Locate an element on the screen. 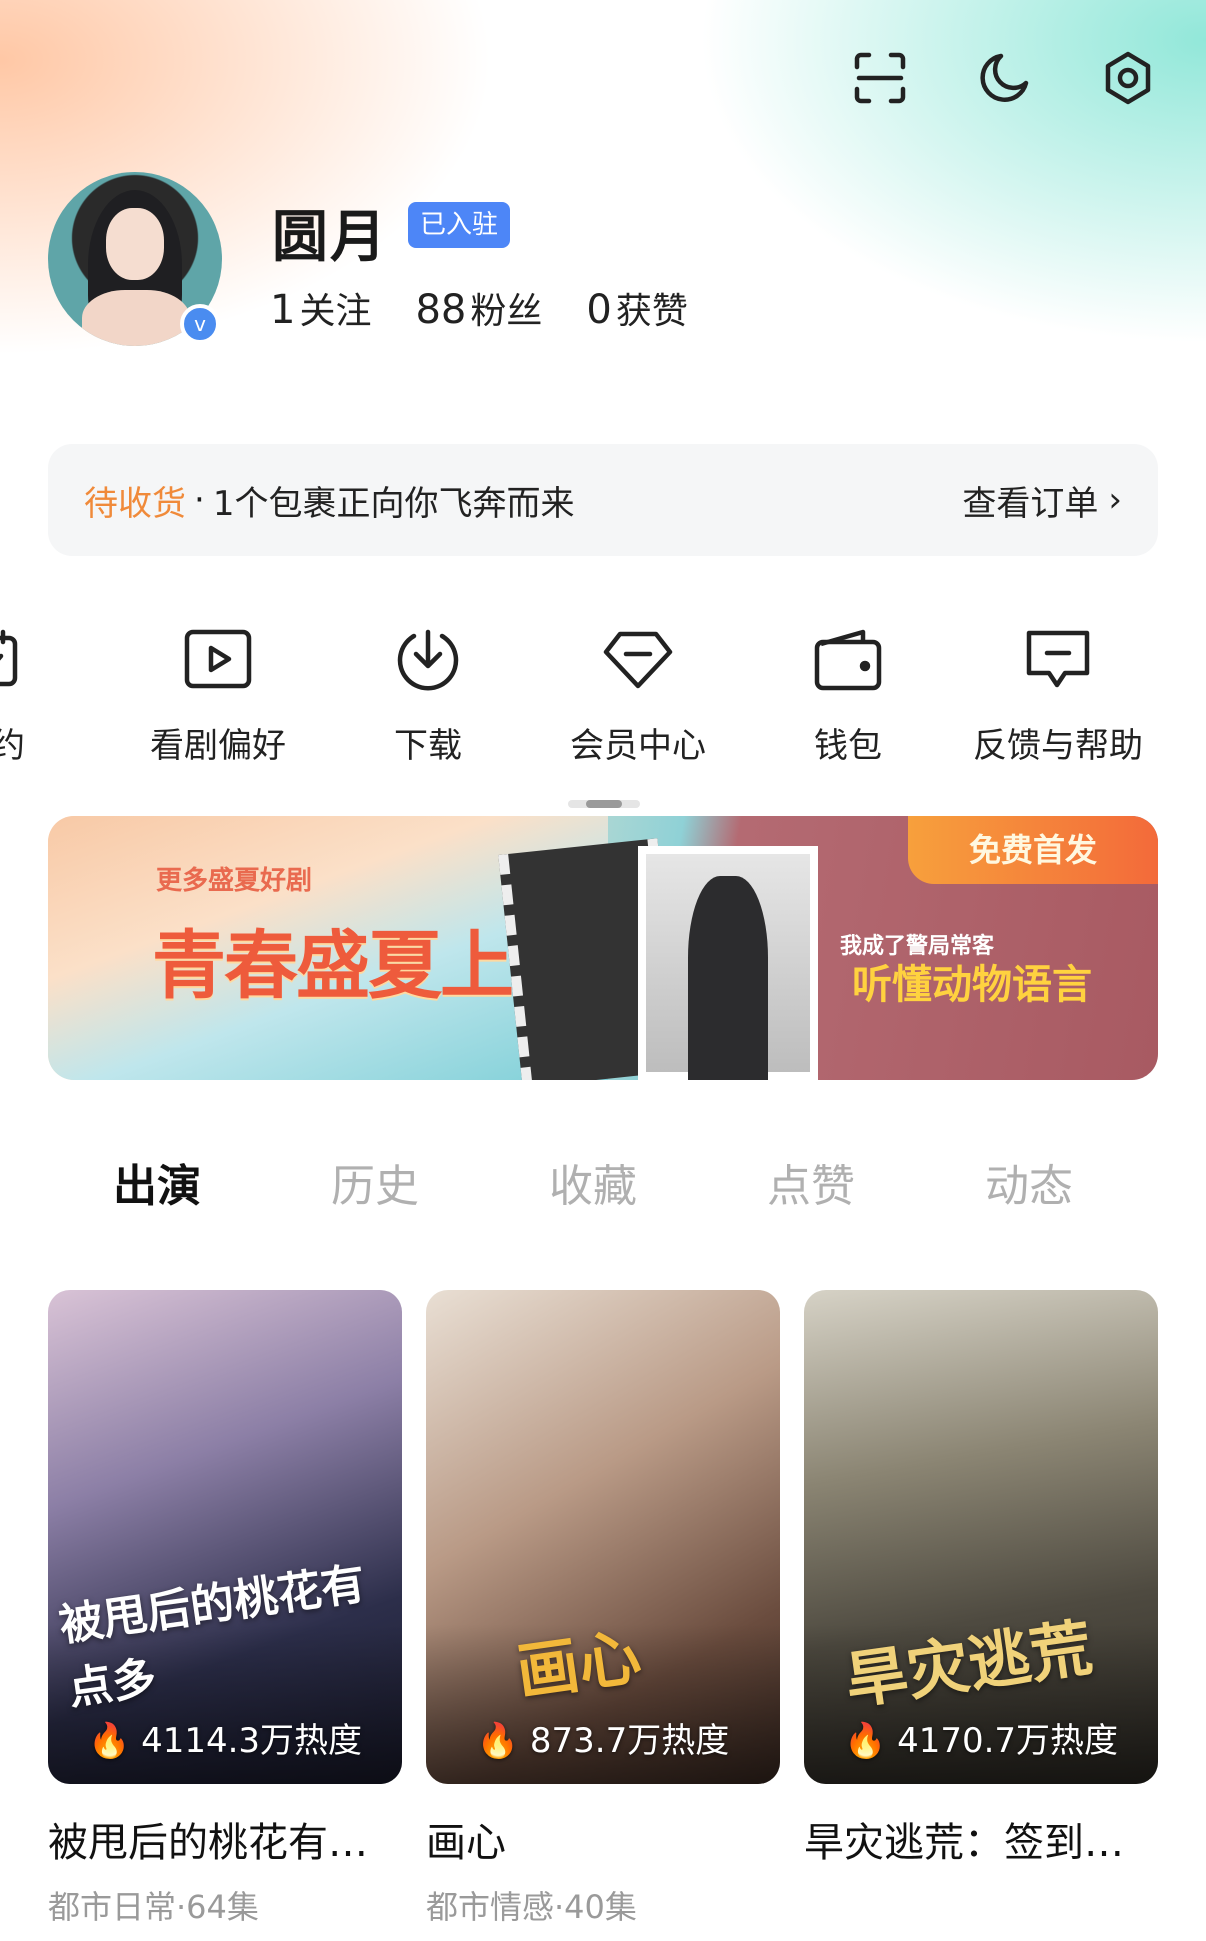  shortcut-appointment: 预约 is located at coordinates (43, 693).